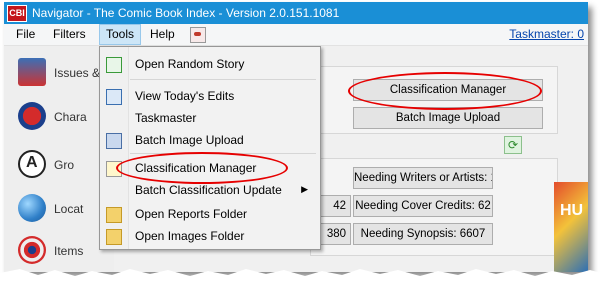 The width and height of the screenshot is (601, 283). Describe the element at coordinates (185, 96) in the screenshot. I see `menu-item-label: View Today's Edits` at that location.